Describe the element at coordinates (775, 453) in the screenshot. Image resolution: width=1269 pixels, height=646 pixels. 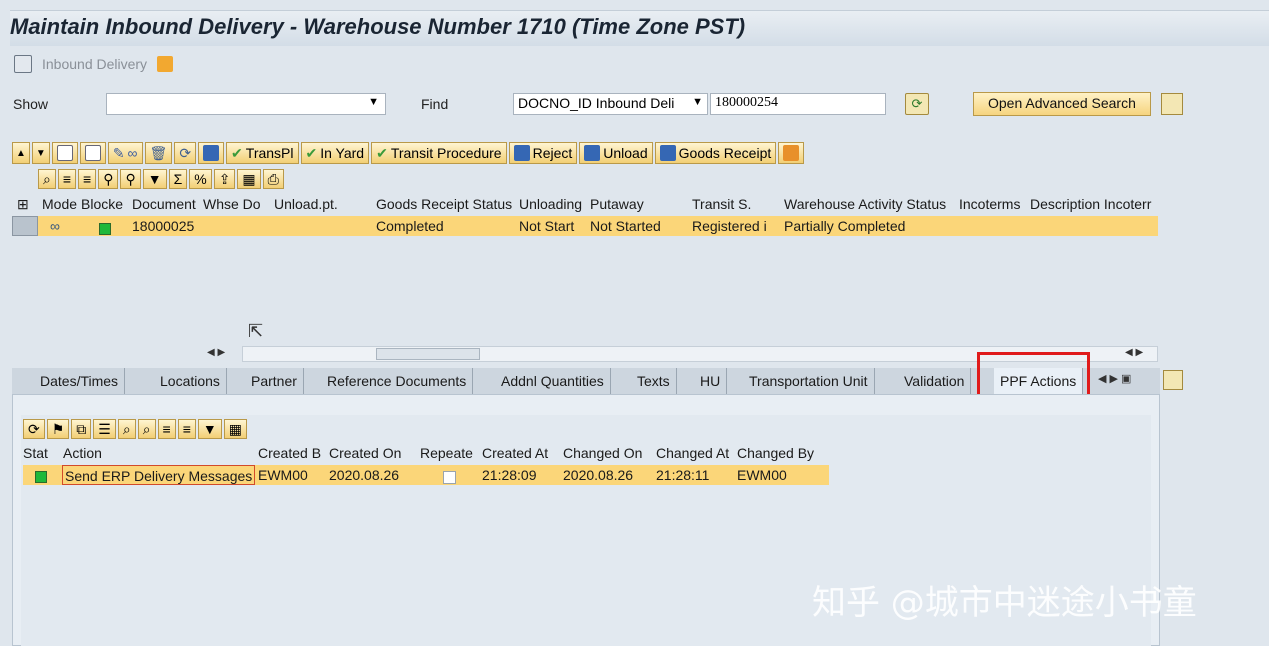
I see `col-changed-by: Changed By` at that location.